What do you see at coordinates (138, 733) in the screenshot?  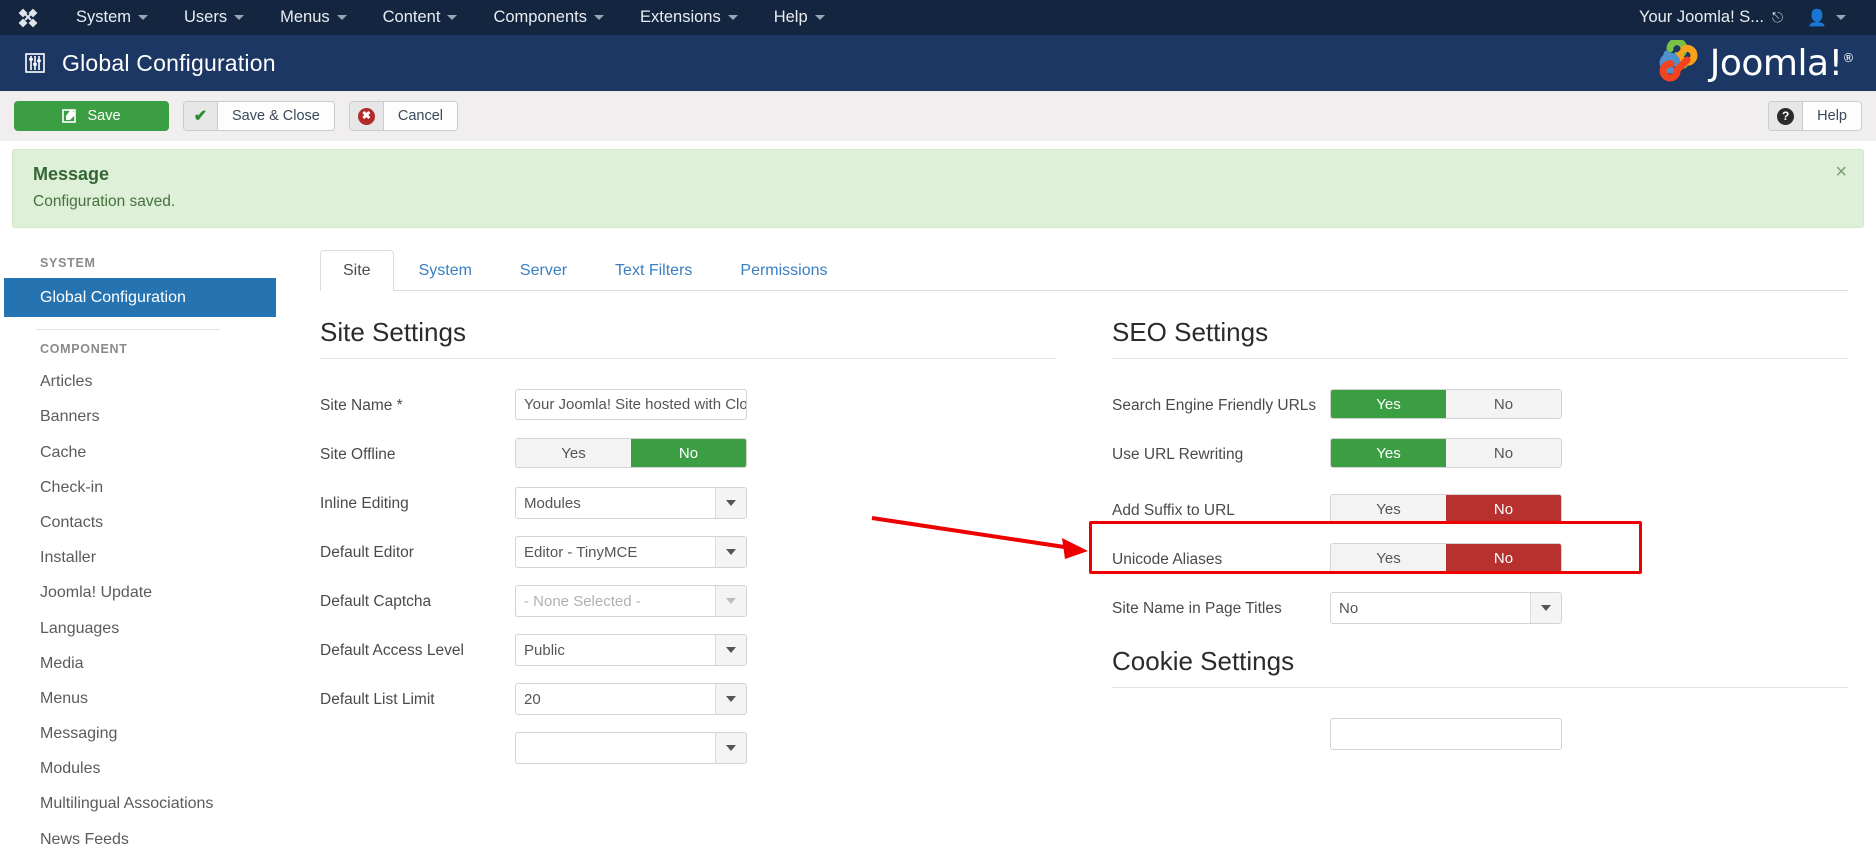 I see `sidebar-item-messaging: Messaging` at bounding box center [138, 733].